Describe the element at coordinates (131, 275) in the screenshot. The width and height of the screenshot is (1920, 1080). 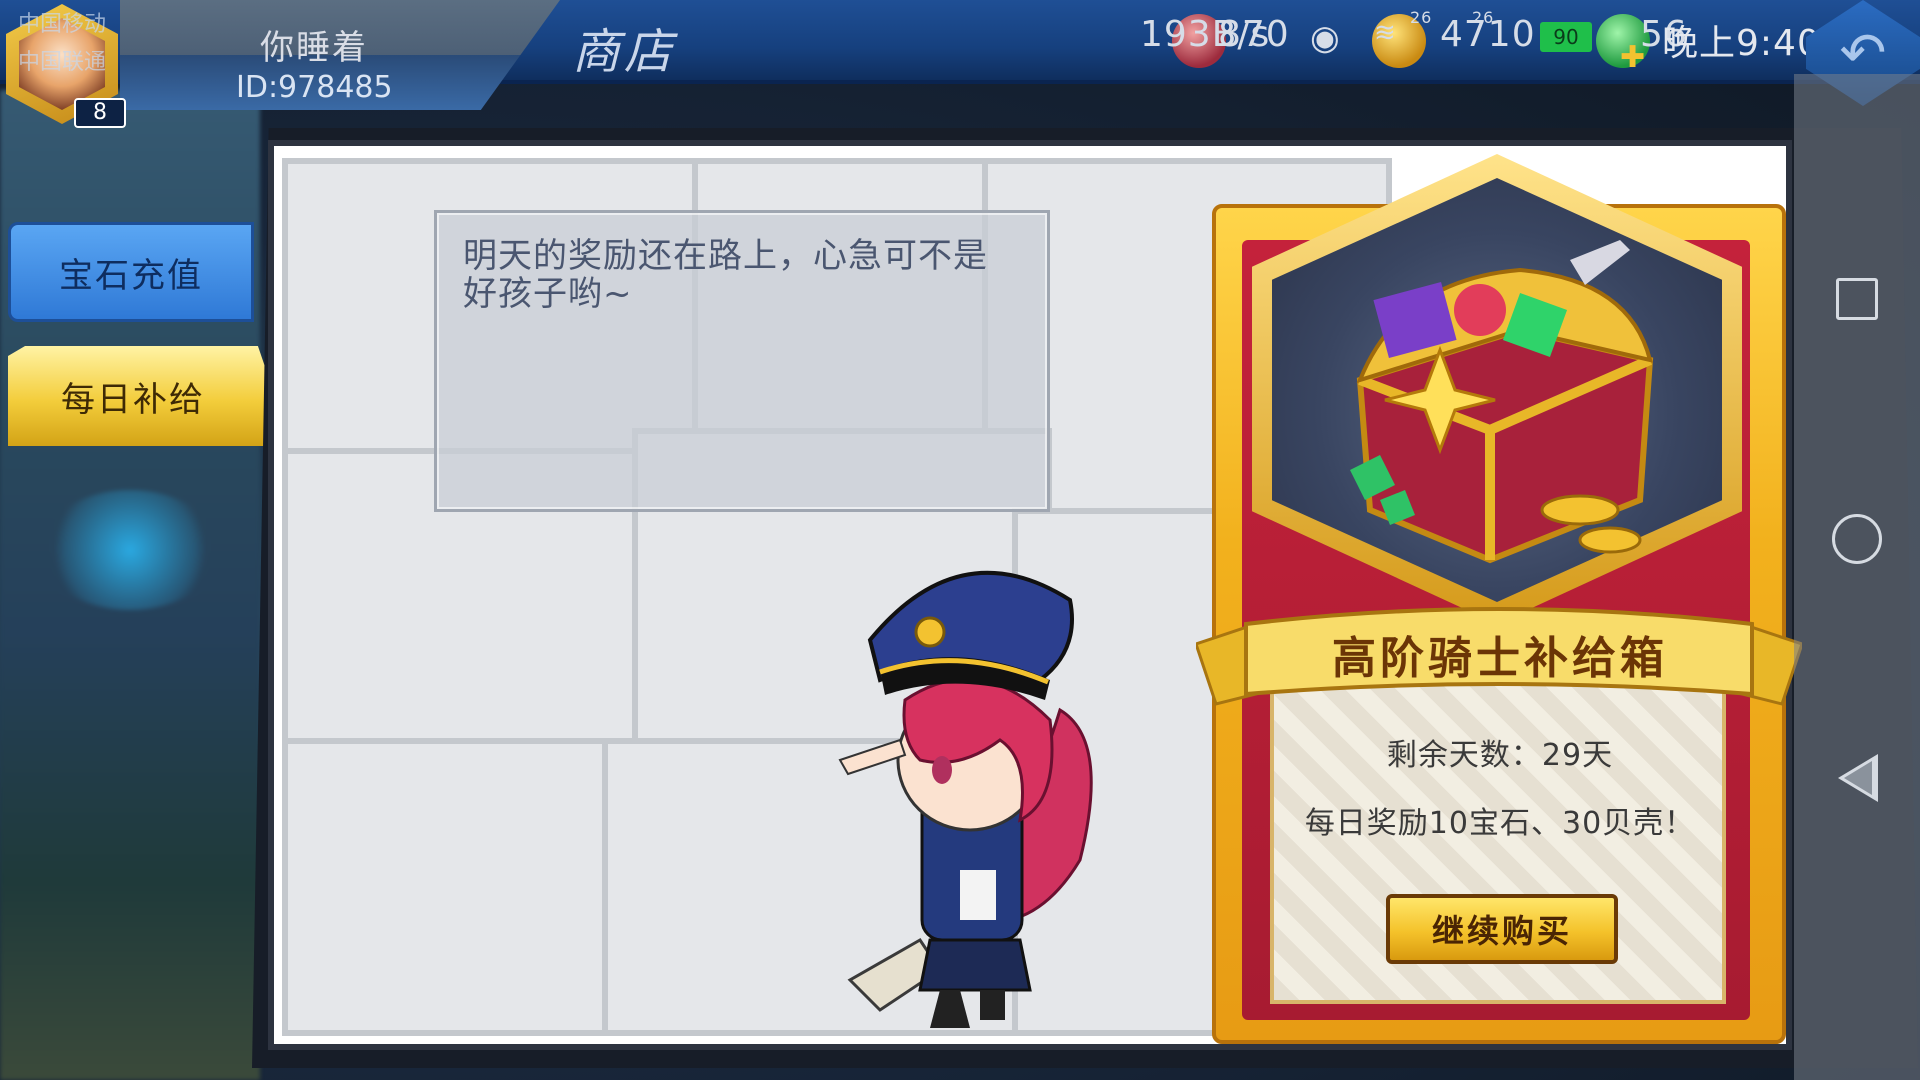
I see `tab-gem-recharge-label: 宝石充值` at that location.